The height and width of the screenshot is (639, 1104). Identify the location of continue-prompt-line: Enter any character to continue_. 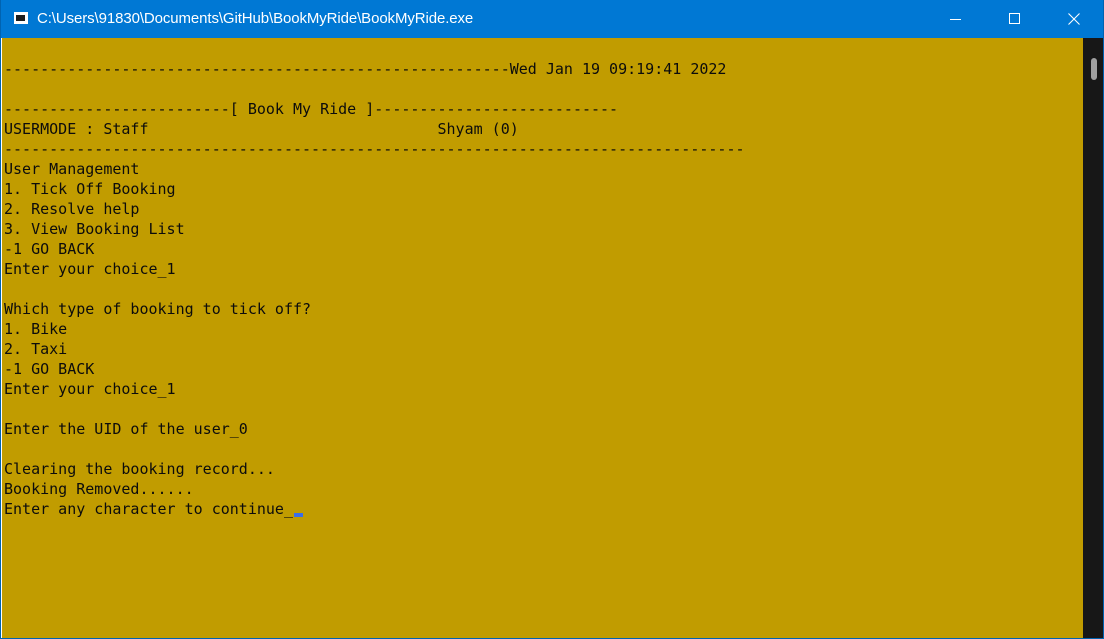
(374, 509).